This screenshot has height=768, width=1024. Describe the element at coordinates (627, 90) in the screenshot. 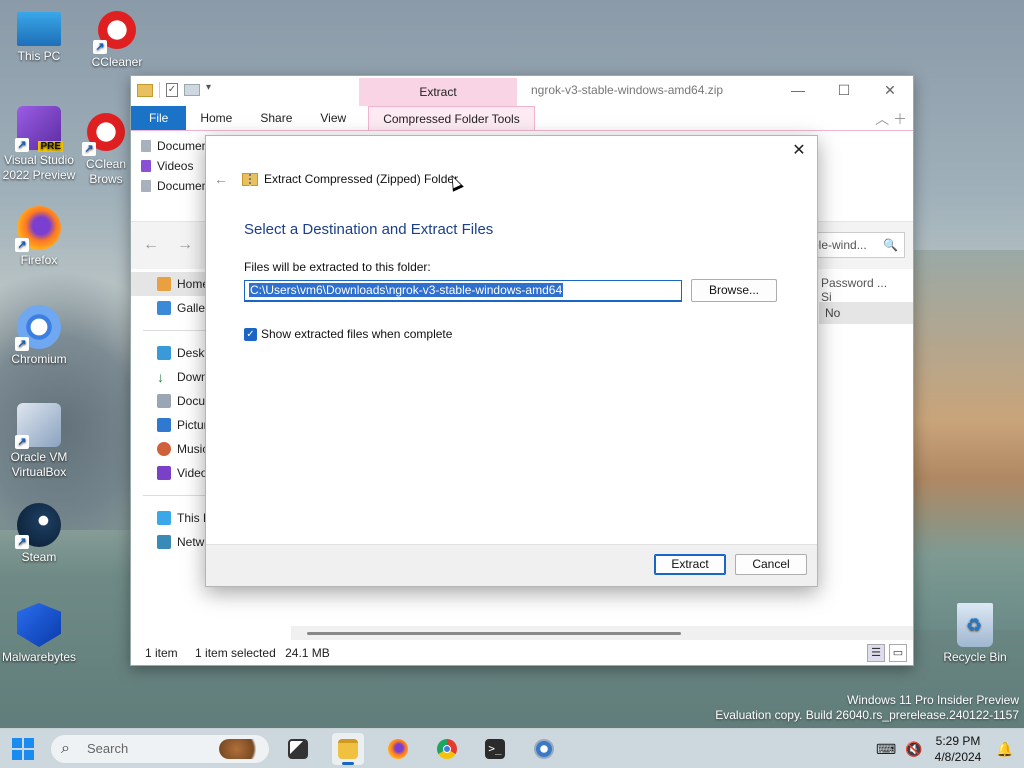

I see `window-title: ngrok-v3-stable-windows-amd64.zip` at that location.